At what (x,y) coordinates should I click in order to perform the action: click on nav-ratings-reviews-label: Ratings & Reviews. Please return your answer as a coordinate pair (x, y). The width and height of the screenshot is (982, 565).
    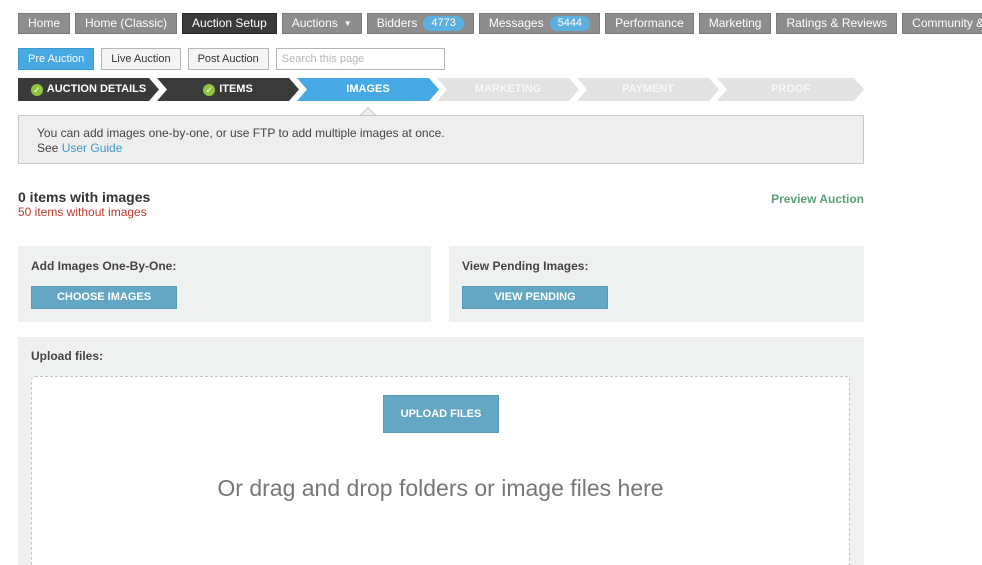
    Looking at the image, I should click on (837, 23).